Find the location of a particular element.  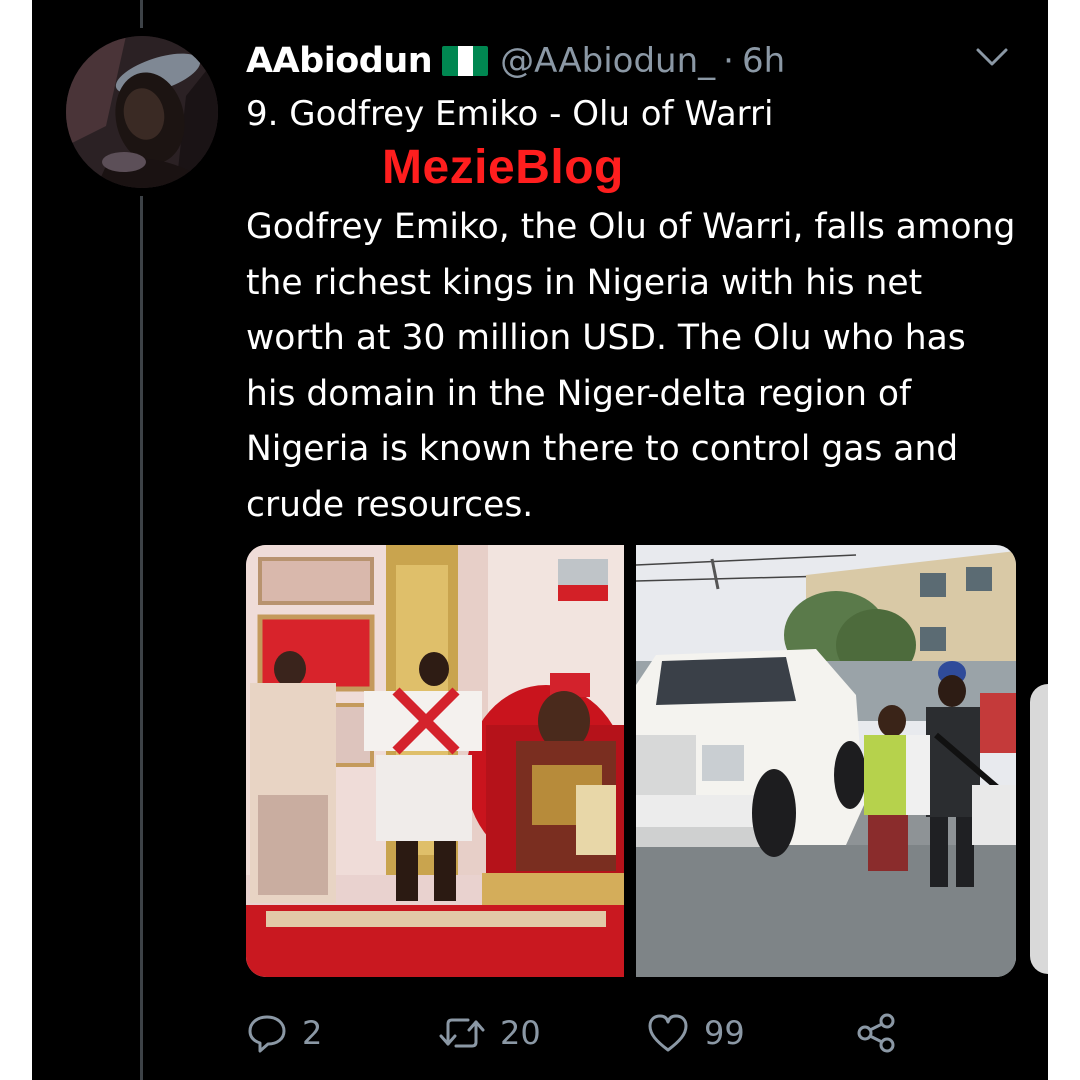

tweet-timestamp: 6h is located at coordinates (763, 61).